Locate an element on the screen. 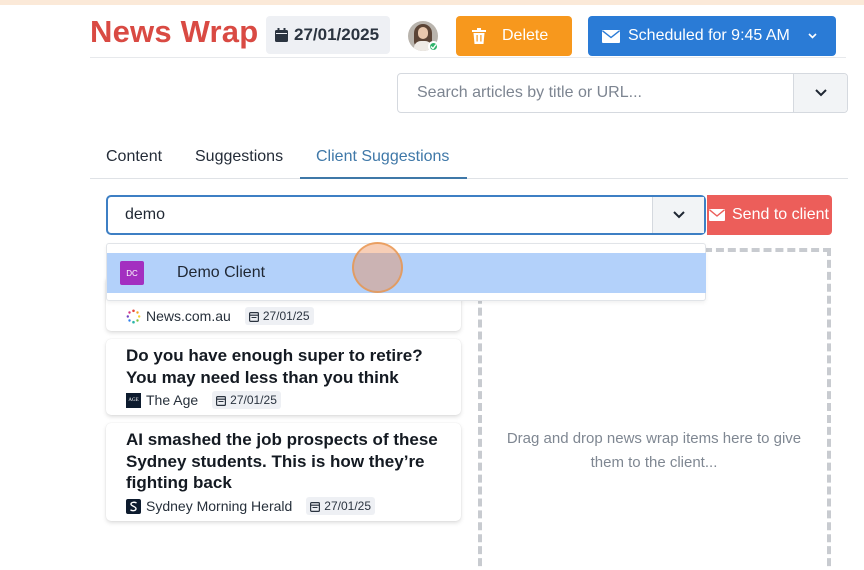 This screenshot has width=864, height=570. app-title: News Wrap is located at coordinates (174, 31).